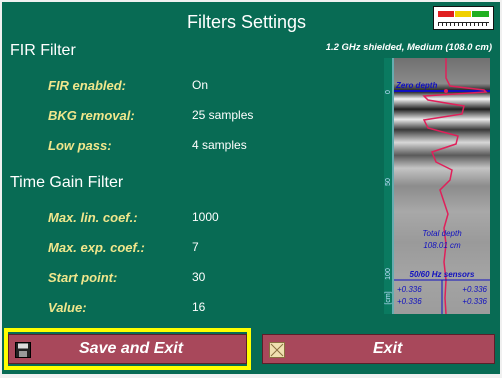 This screenshot has width=502, height=378. Describe the element at coordinates (474, 289) in the screenshot. I see `sensor-value-2: +0.336` at that location.